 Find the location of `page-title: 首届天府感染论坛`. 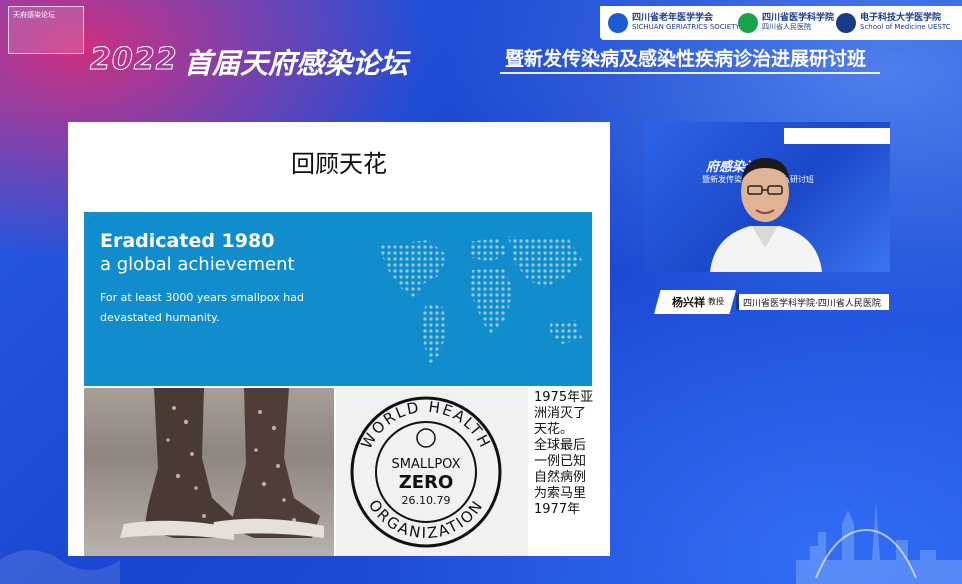

page-title: 首届天府感染论坛 is located at coordinates (296, 63).